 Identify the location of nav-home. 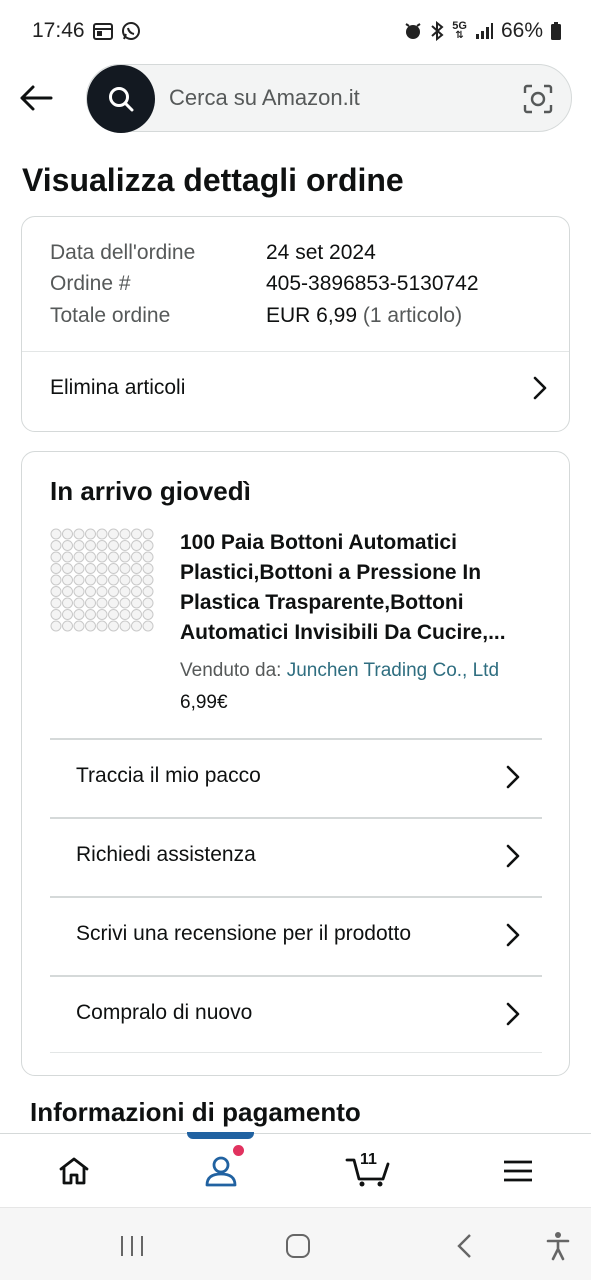
(73, 1171).